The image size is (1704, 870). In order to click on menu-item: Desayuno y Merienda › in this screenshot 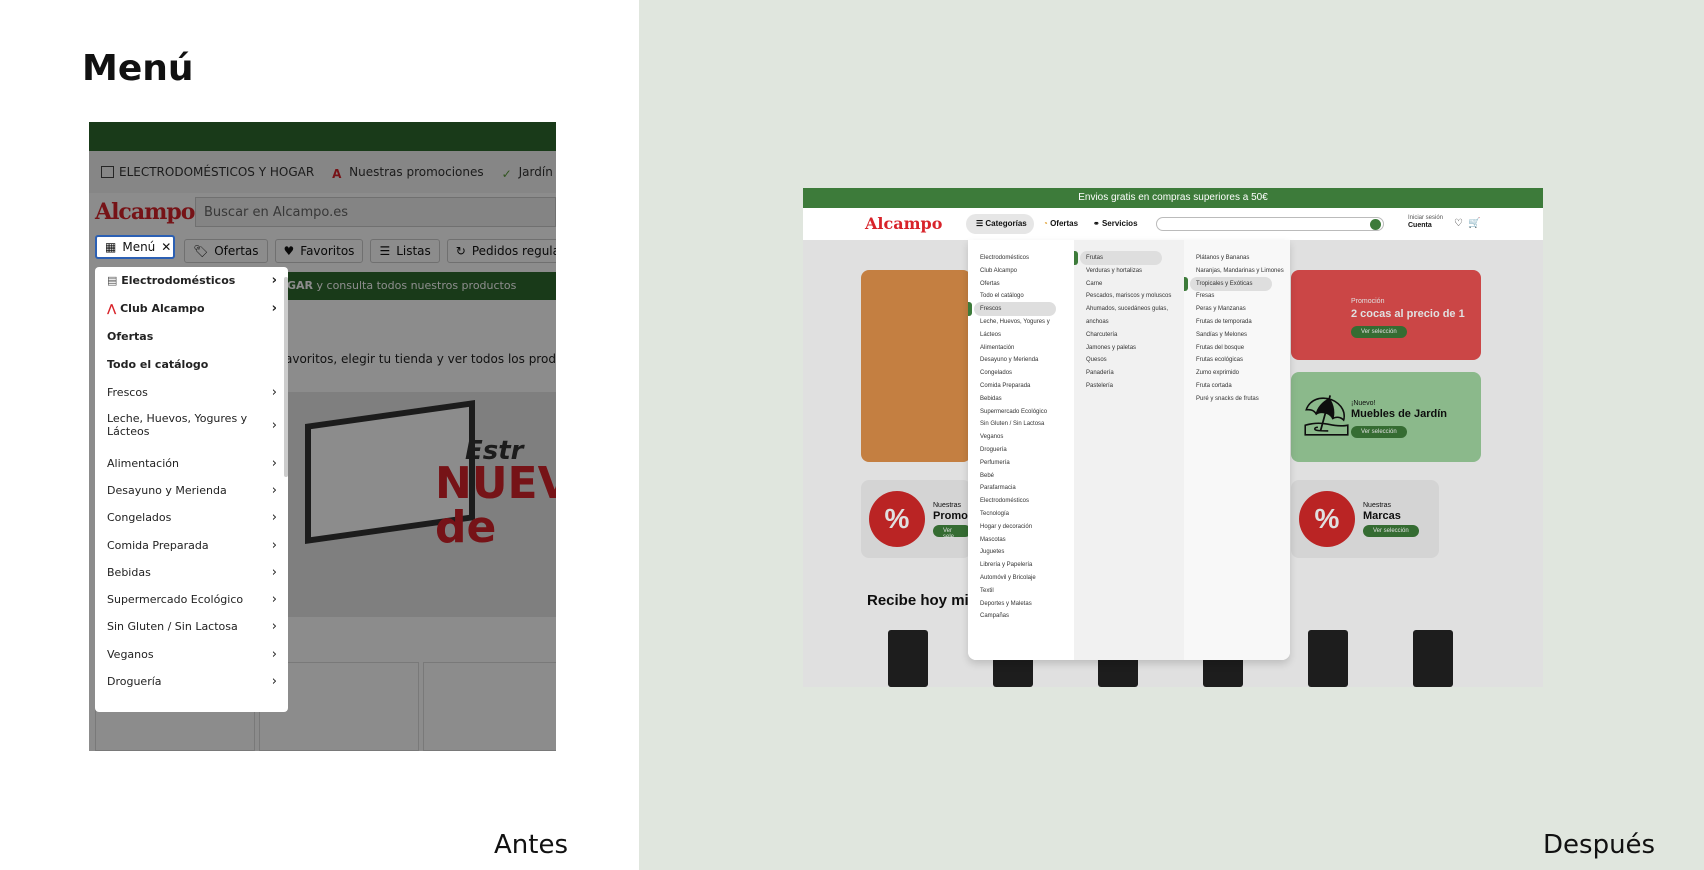, I will do `click(192, 490)`.